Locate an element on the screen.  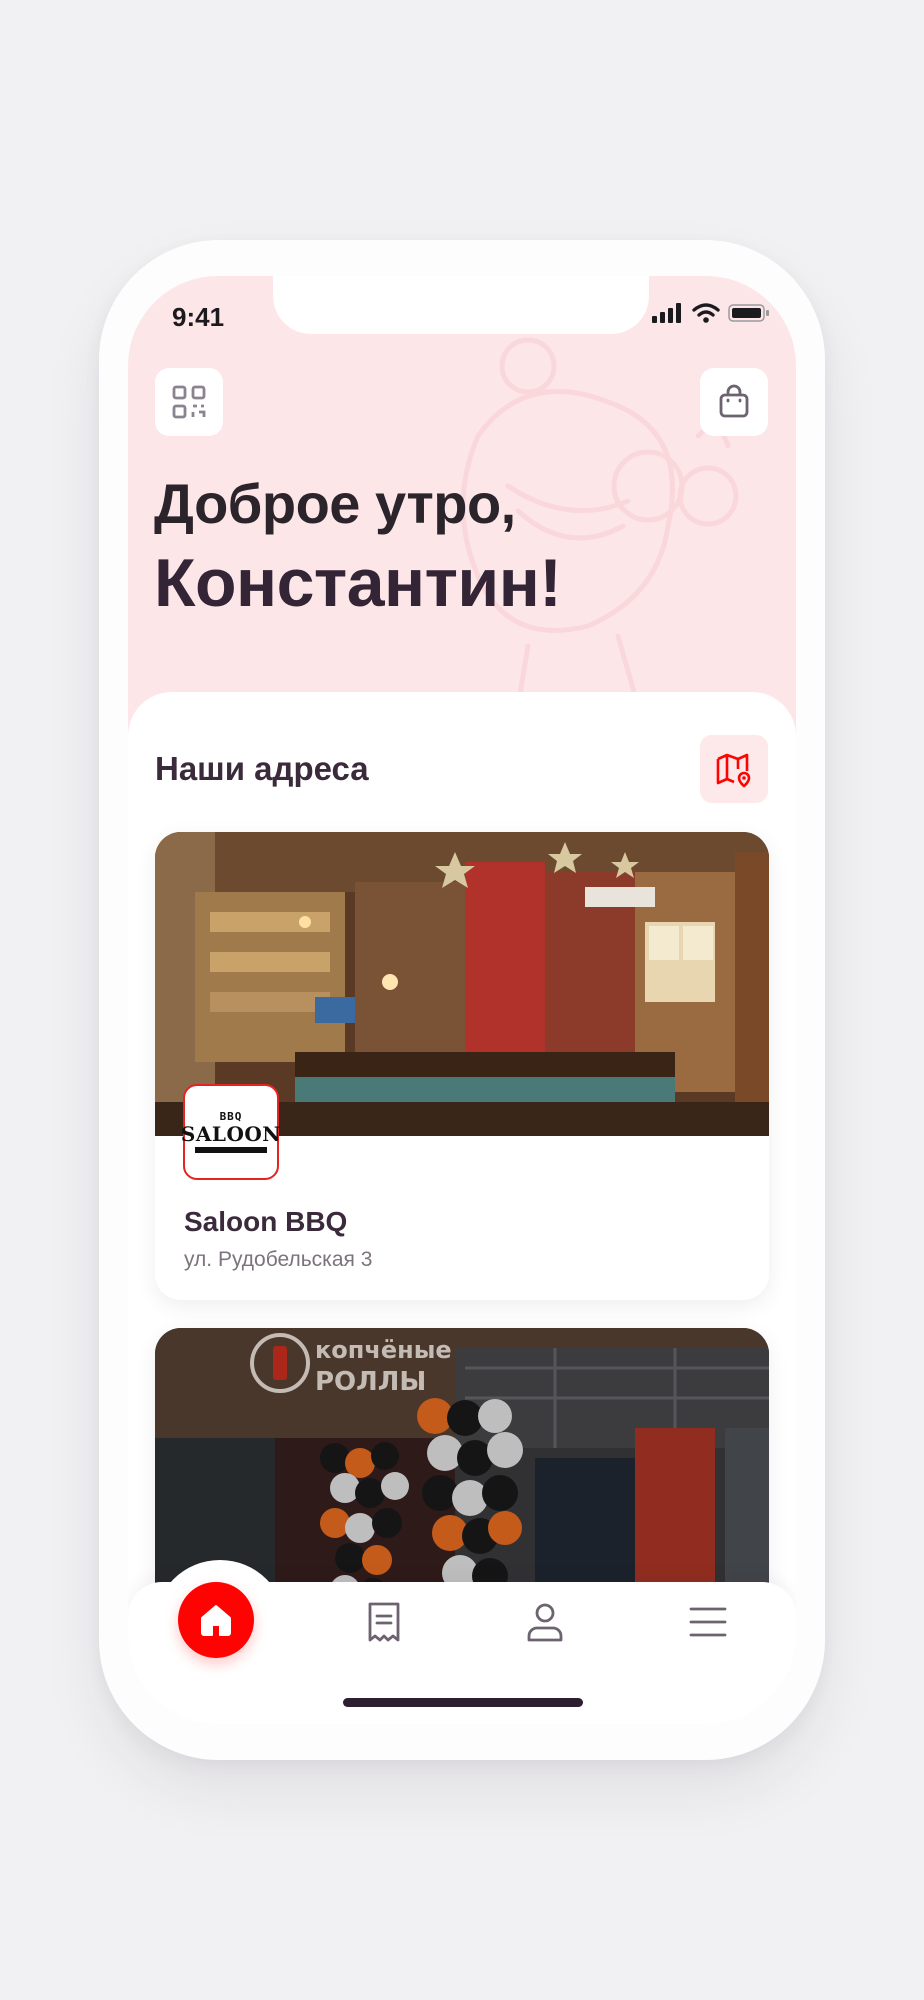
map-button is located at coordinates (734, 769).